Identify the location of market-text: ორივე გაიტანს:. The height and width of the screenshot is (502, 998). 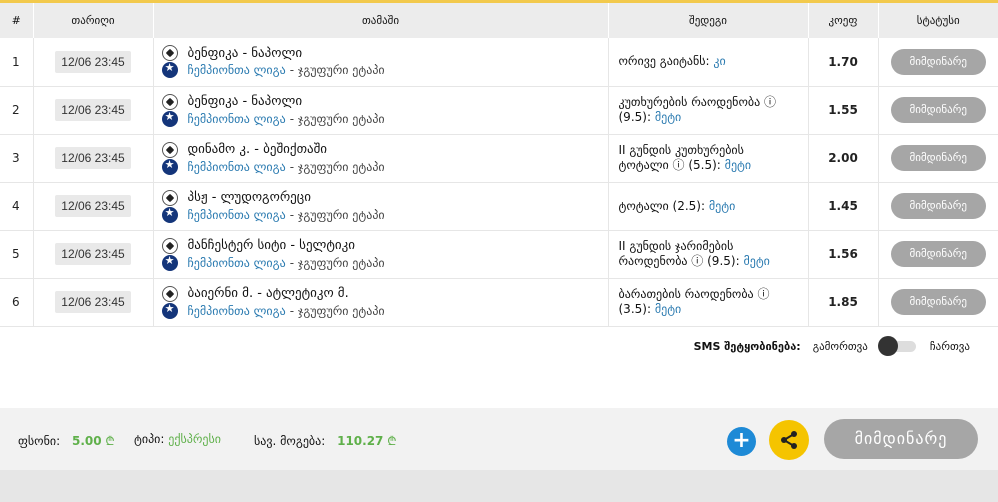
(664, 61).